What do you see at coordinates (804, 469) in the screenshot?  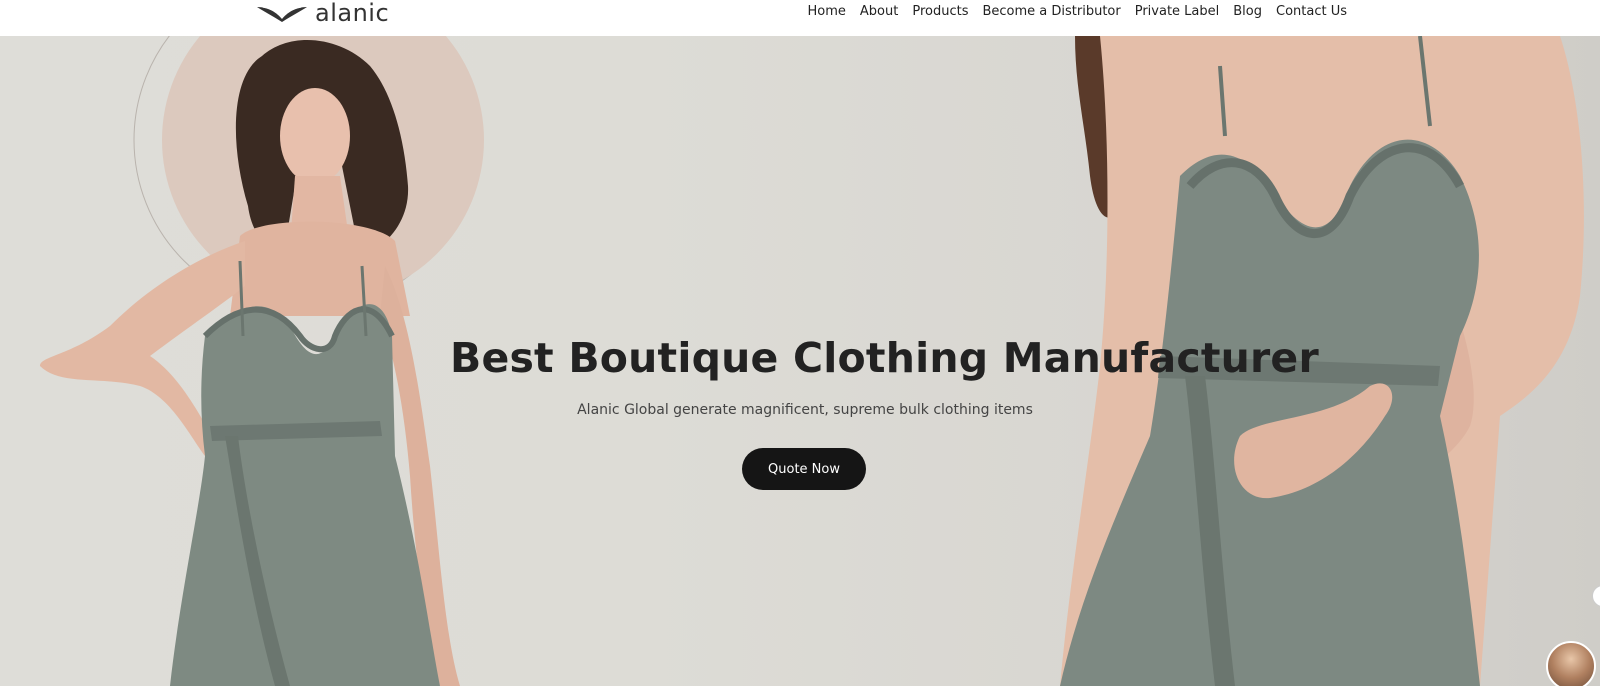 I see `quote-now-button: Quote Now` at bounding box center [804, 469].